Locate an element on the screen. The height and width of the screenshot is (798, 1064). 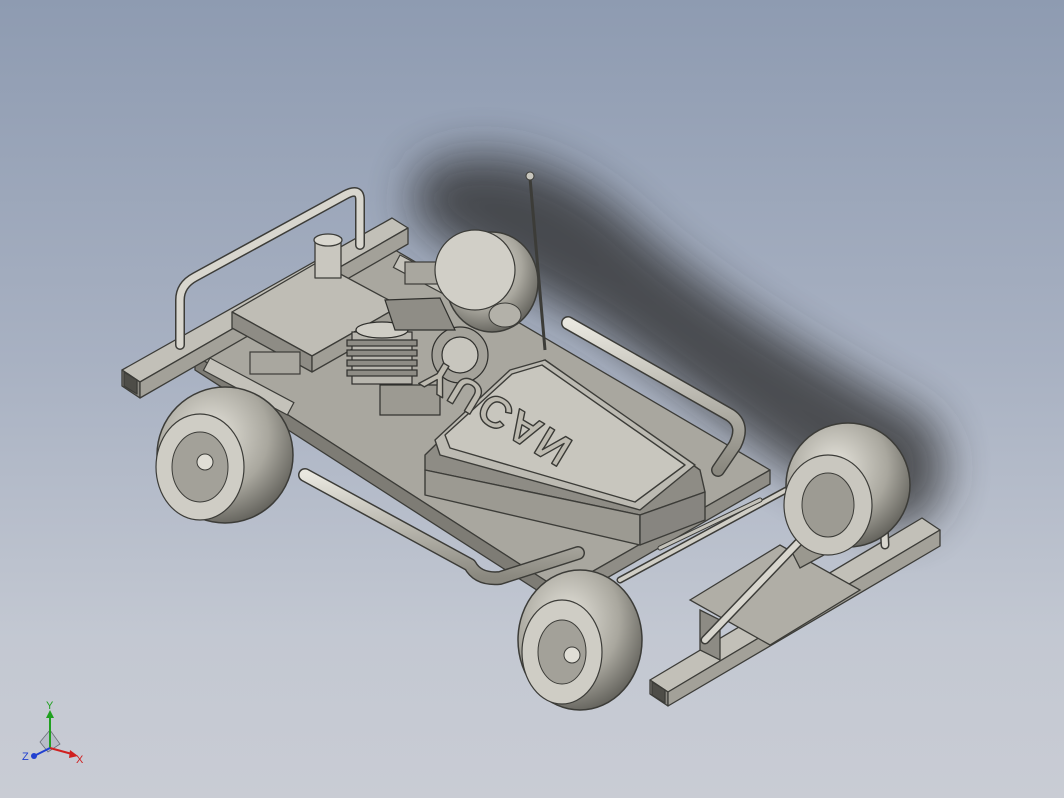
tire-front-left is located at coordinates (580, 640).